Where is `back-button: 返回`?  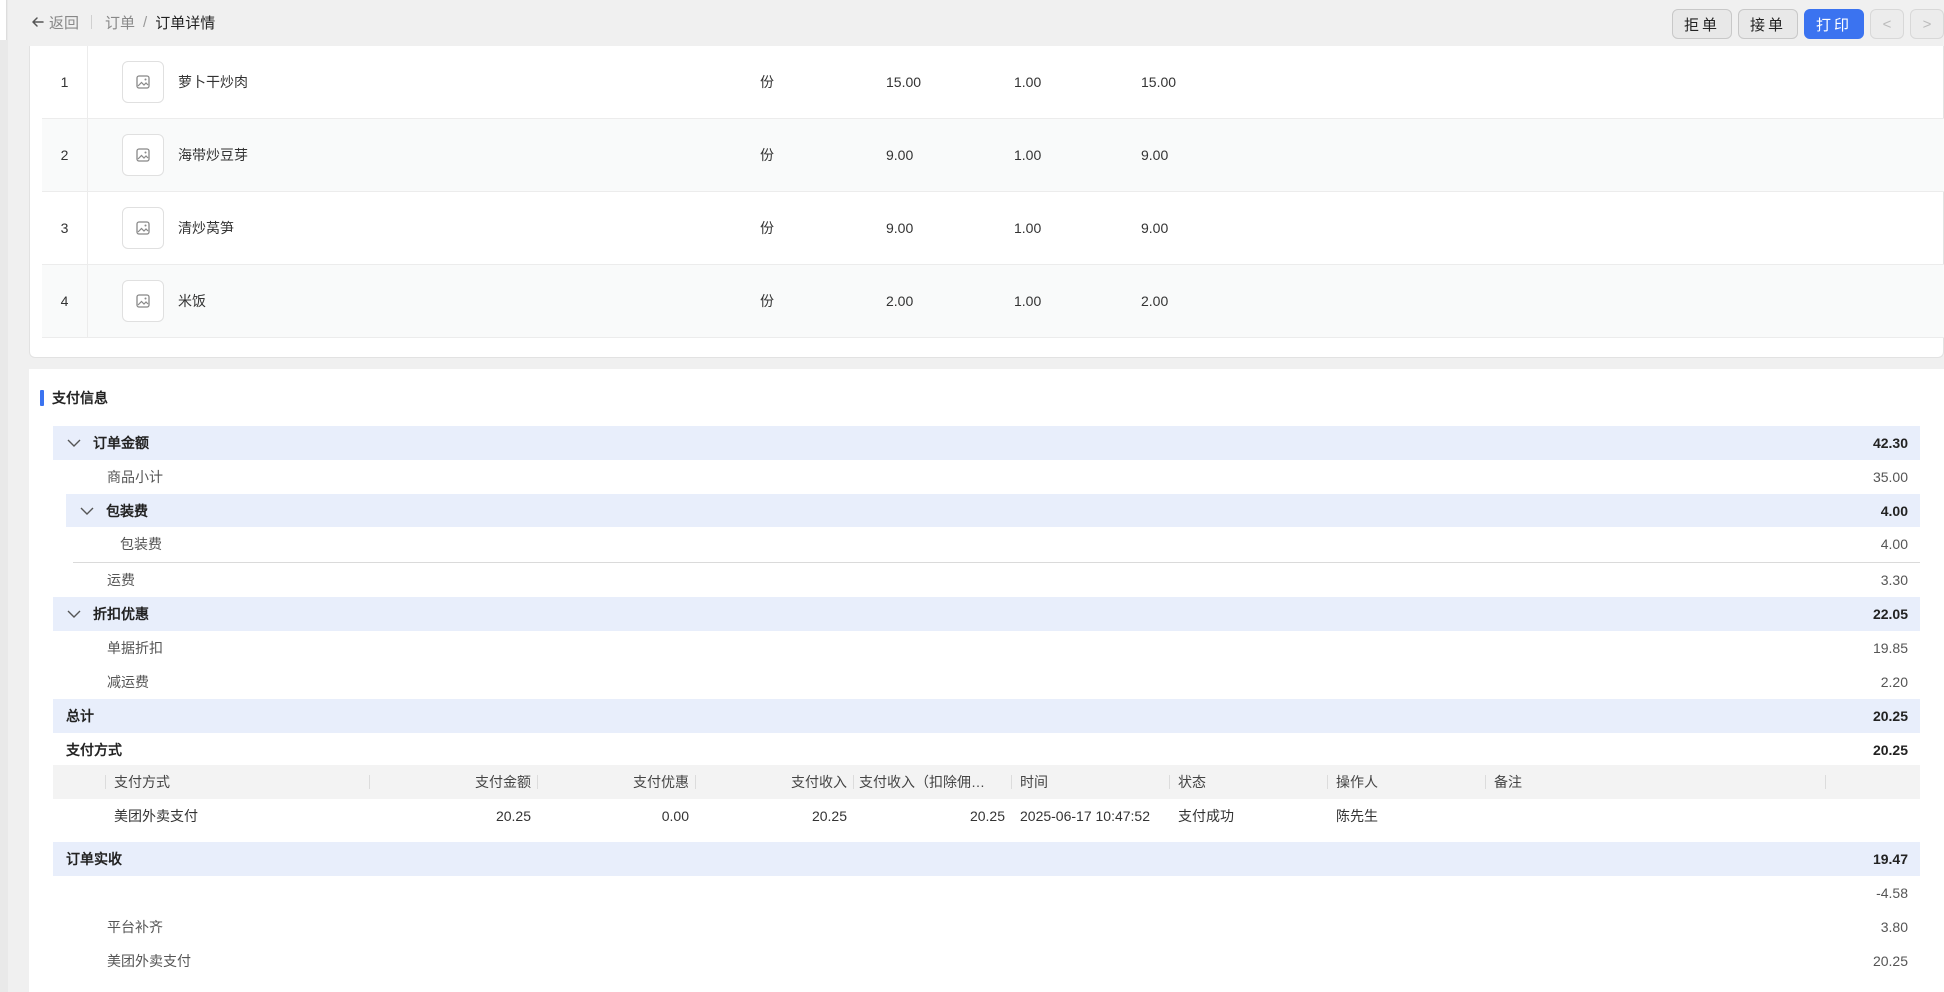
back-button: 返回 is located at coordinates (54, 22).